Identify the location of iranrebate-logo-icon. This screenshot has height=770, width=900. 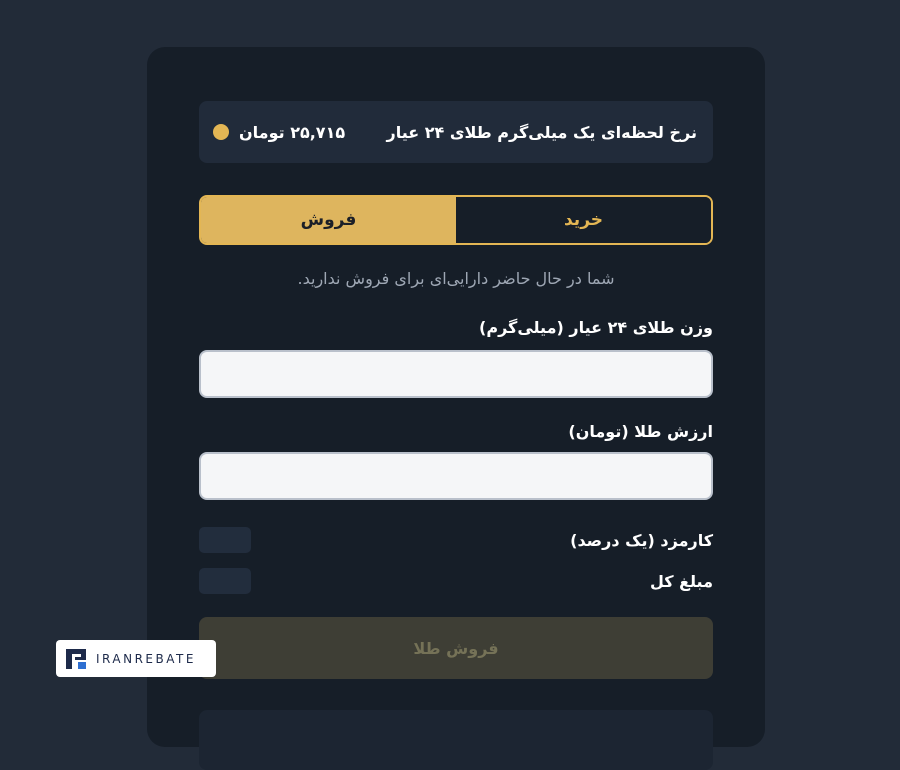
(76, 658).